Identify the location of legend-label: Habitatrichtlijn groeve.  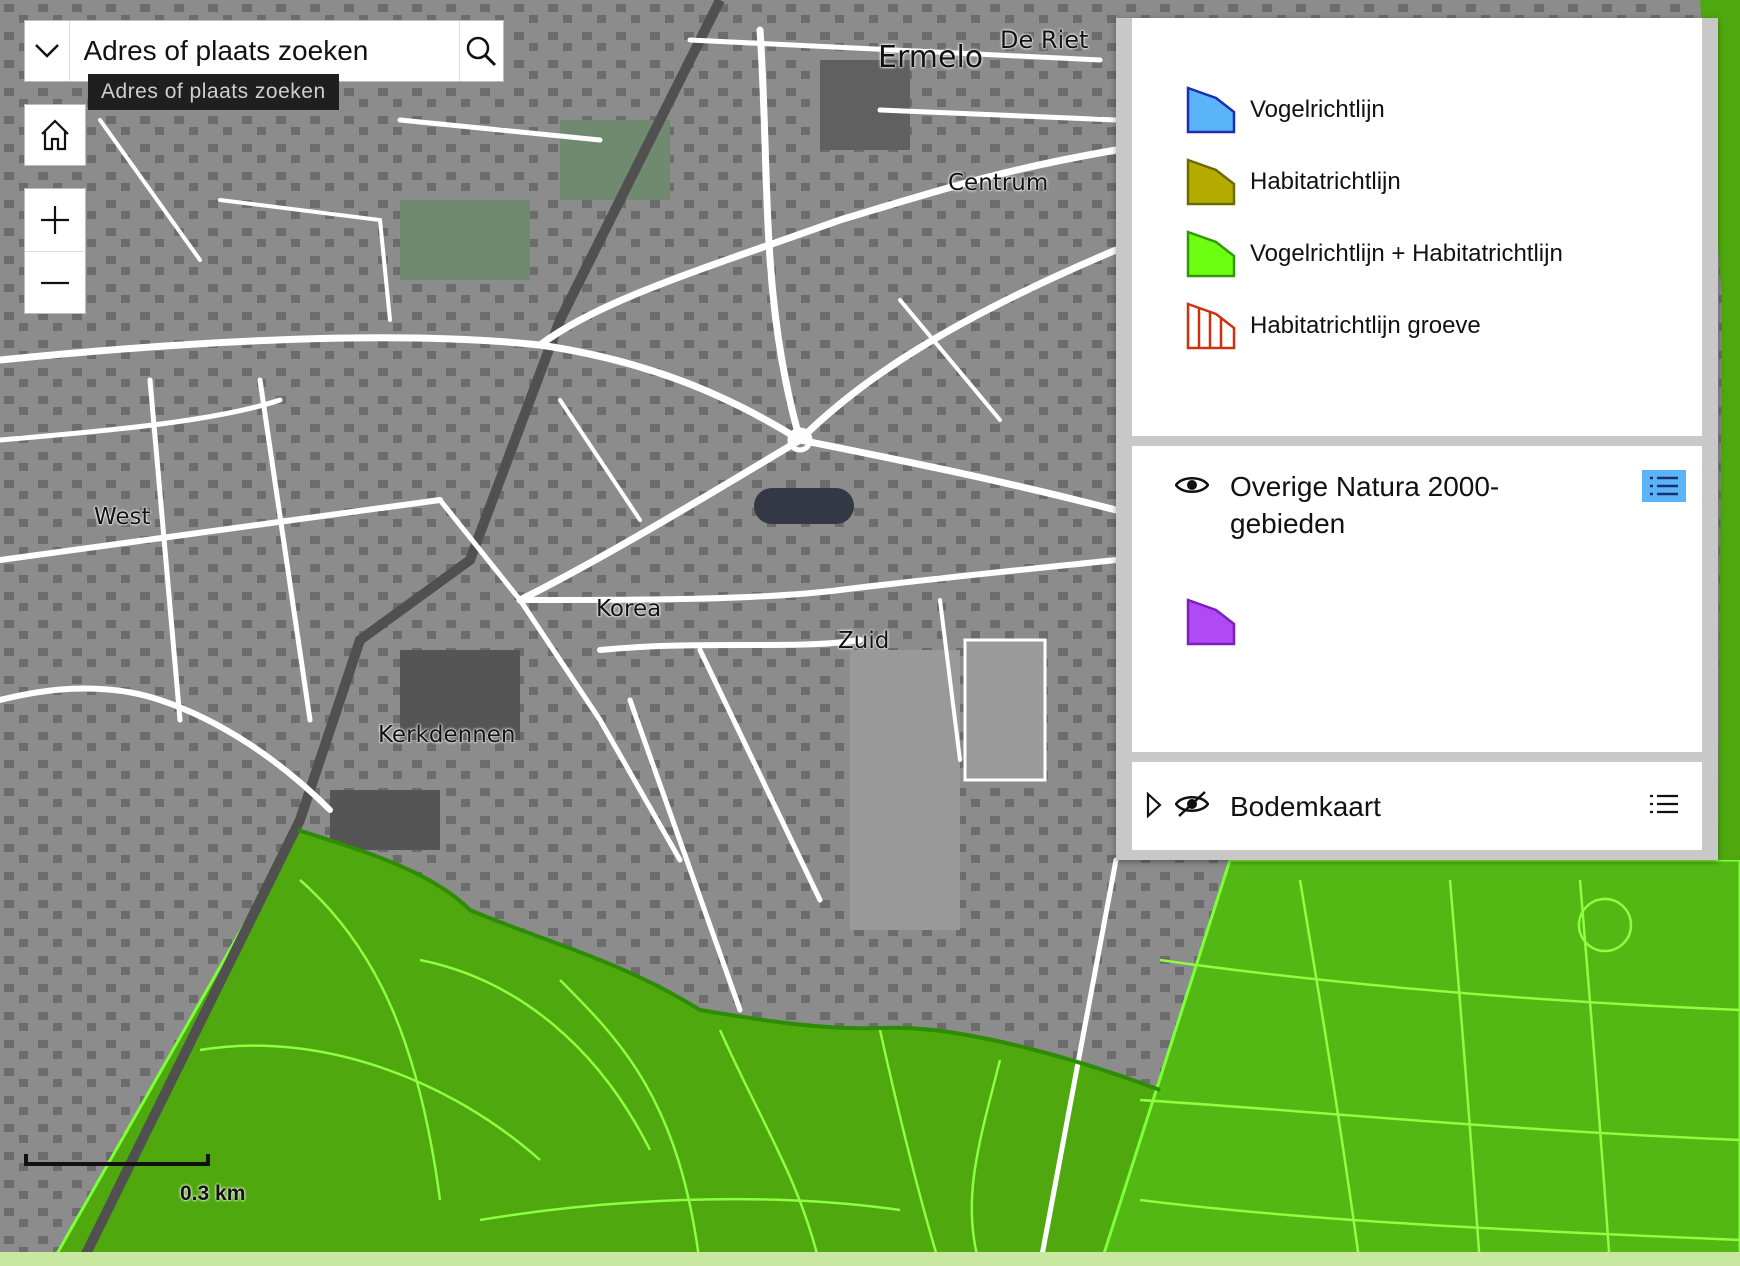
(1365, 325).